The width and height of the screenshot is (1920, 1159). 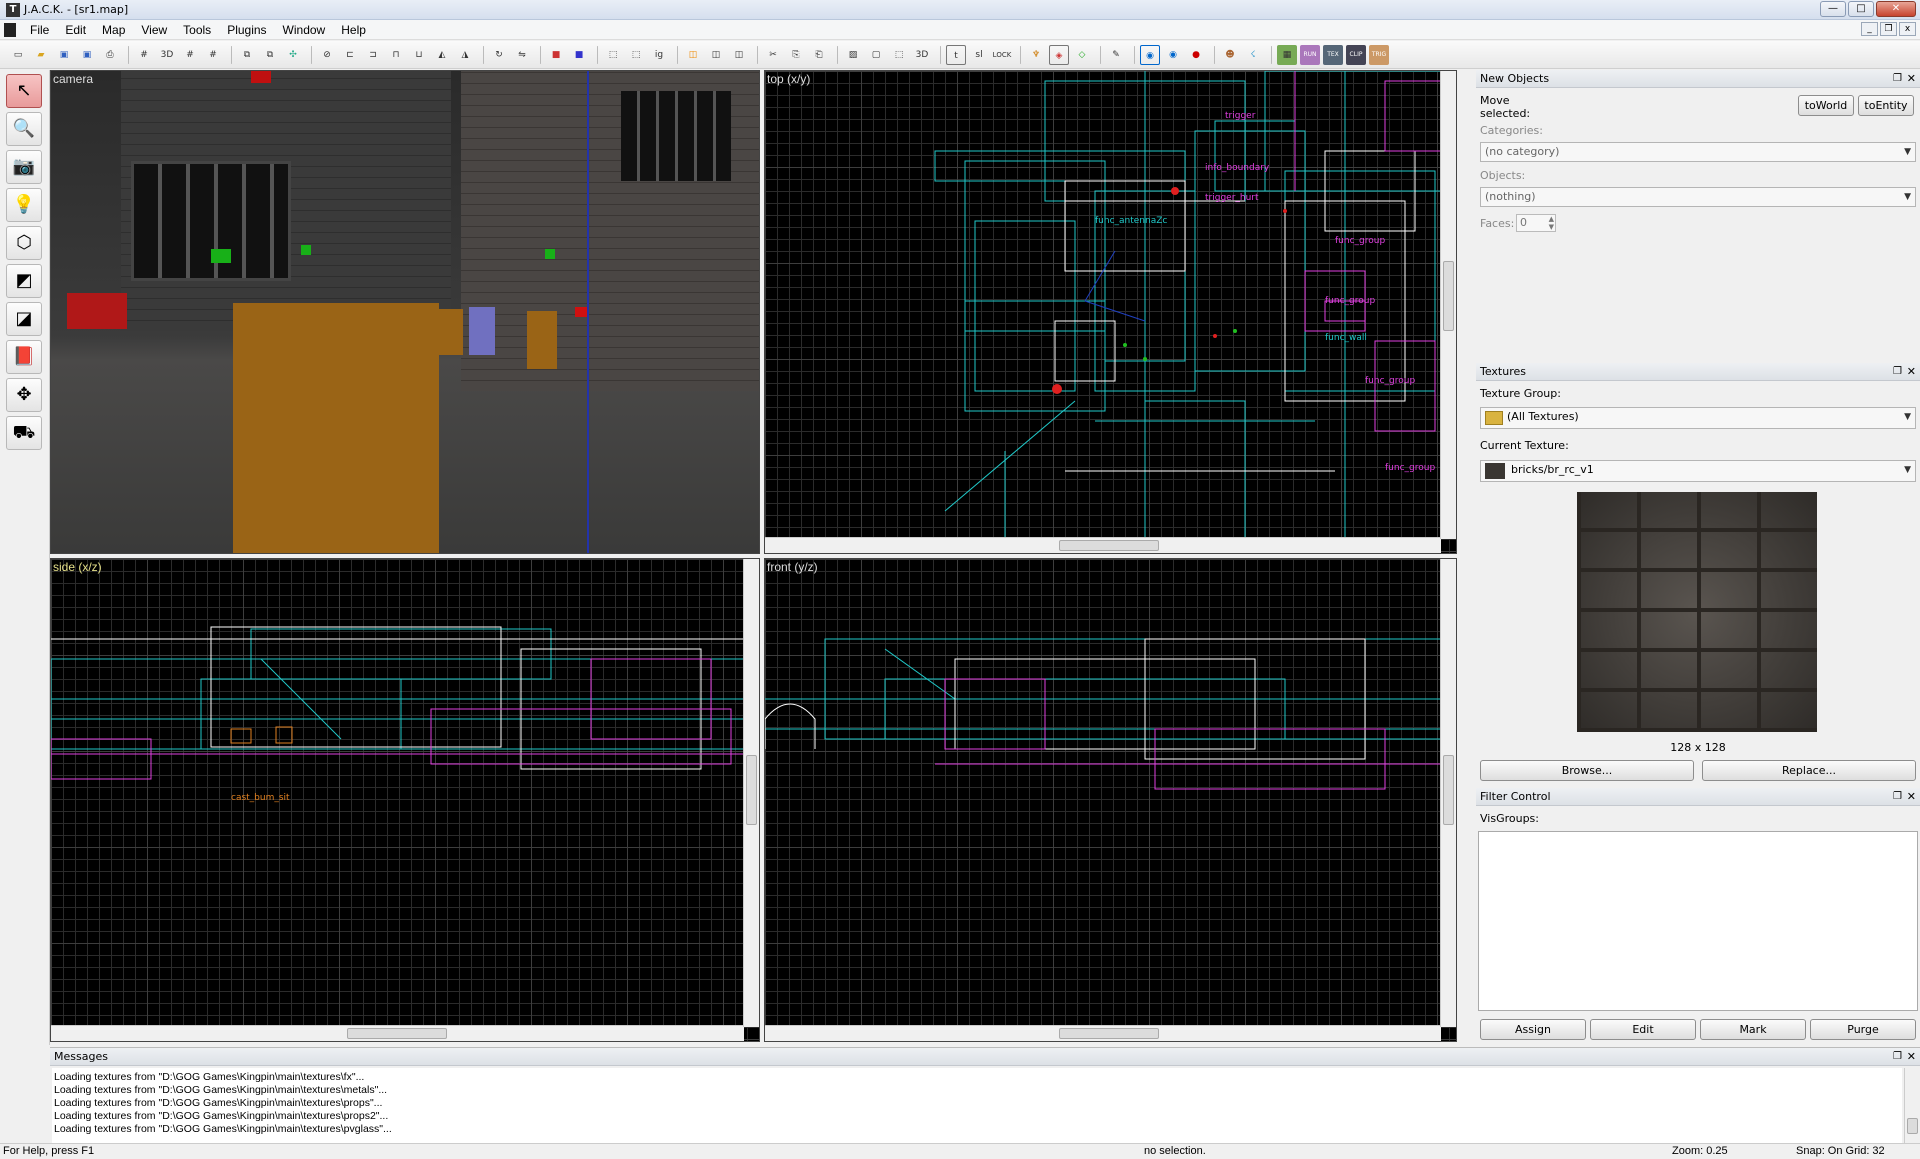 What do you see at coordinates (18, 55) in the screenshot?
I see `new-file-icon: ▭` at bounding box center [18, 55].